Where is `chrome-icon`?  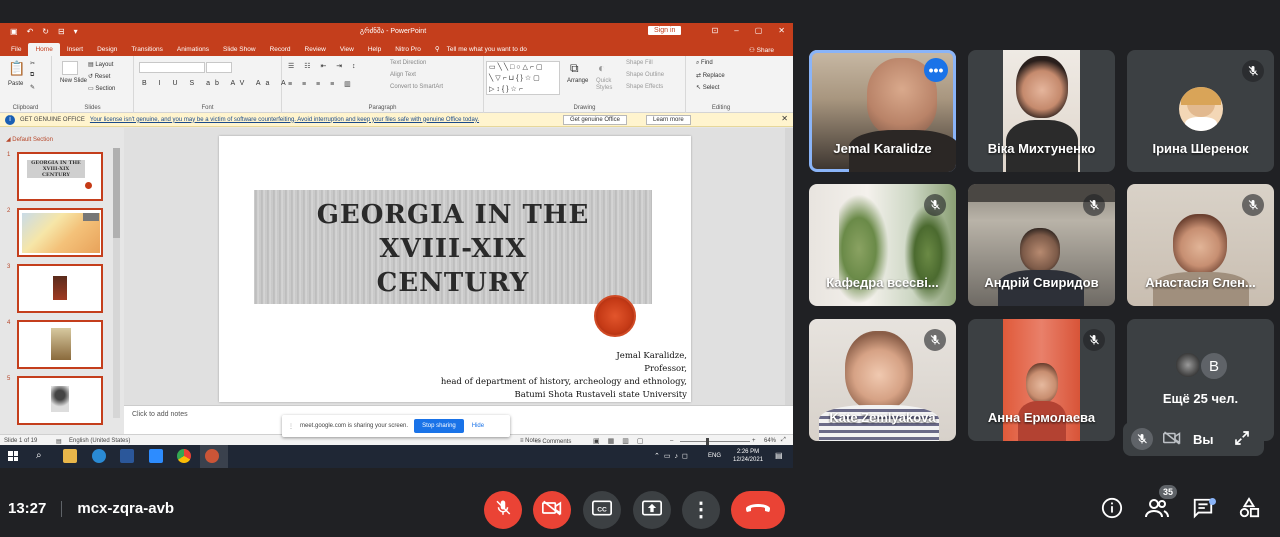
chrome-icon is located at coordinates (184, 456).